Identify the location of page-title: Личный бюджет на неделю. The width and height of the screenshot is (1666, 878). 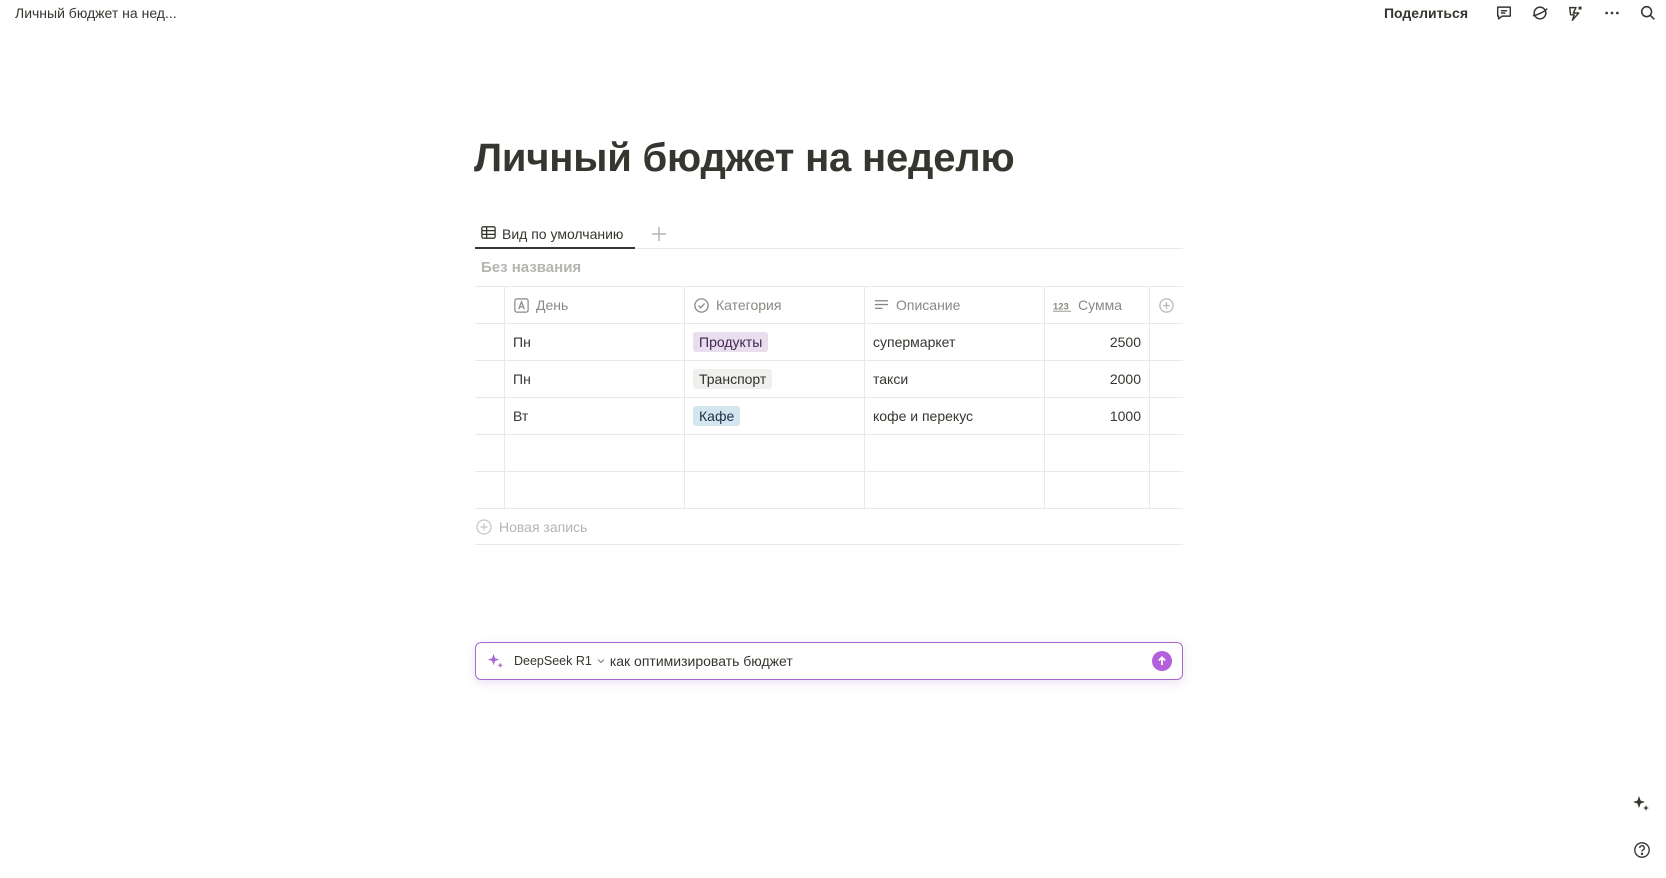
(744, 158).